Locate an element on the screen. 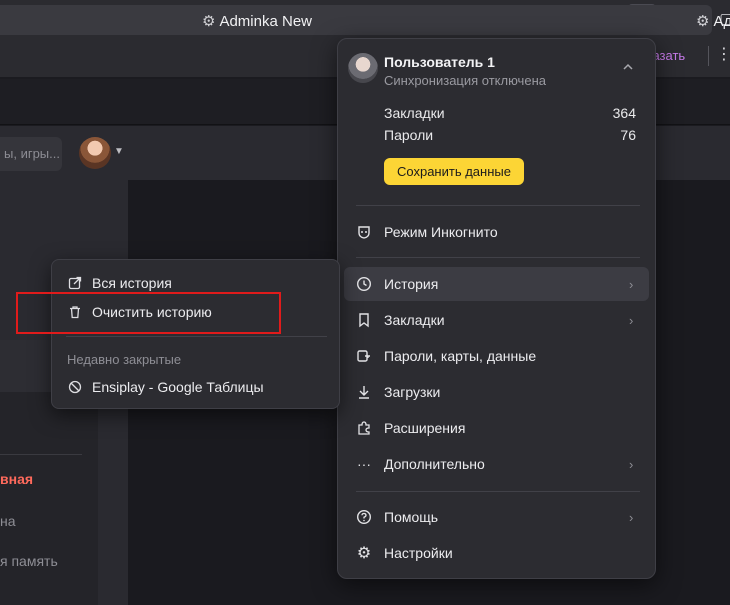 The height and width of the screenshot is (605, 730). menu-item-downloads: Загрузки is located at coordinates (496, 392).